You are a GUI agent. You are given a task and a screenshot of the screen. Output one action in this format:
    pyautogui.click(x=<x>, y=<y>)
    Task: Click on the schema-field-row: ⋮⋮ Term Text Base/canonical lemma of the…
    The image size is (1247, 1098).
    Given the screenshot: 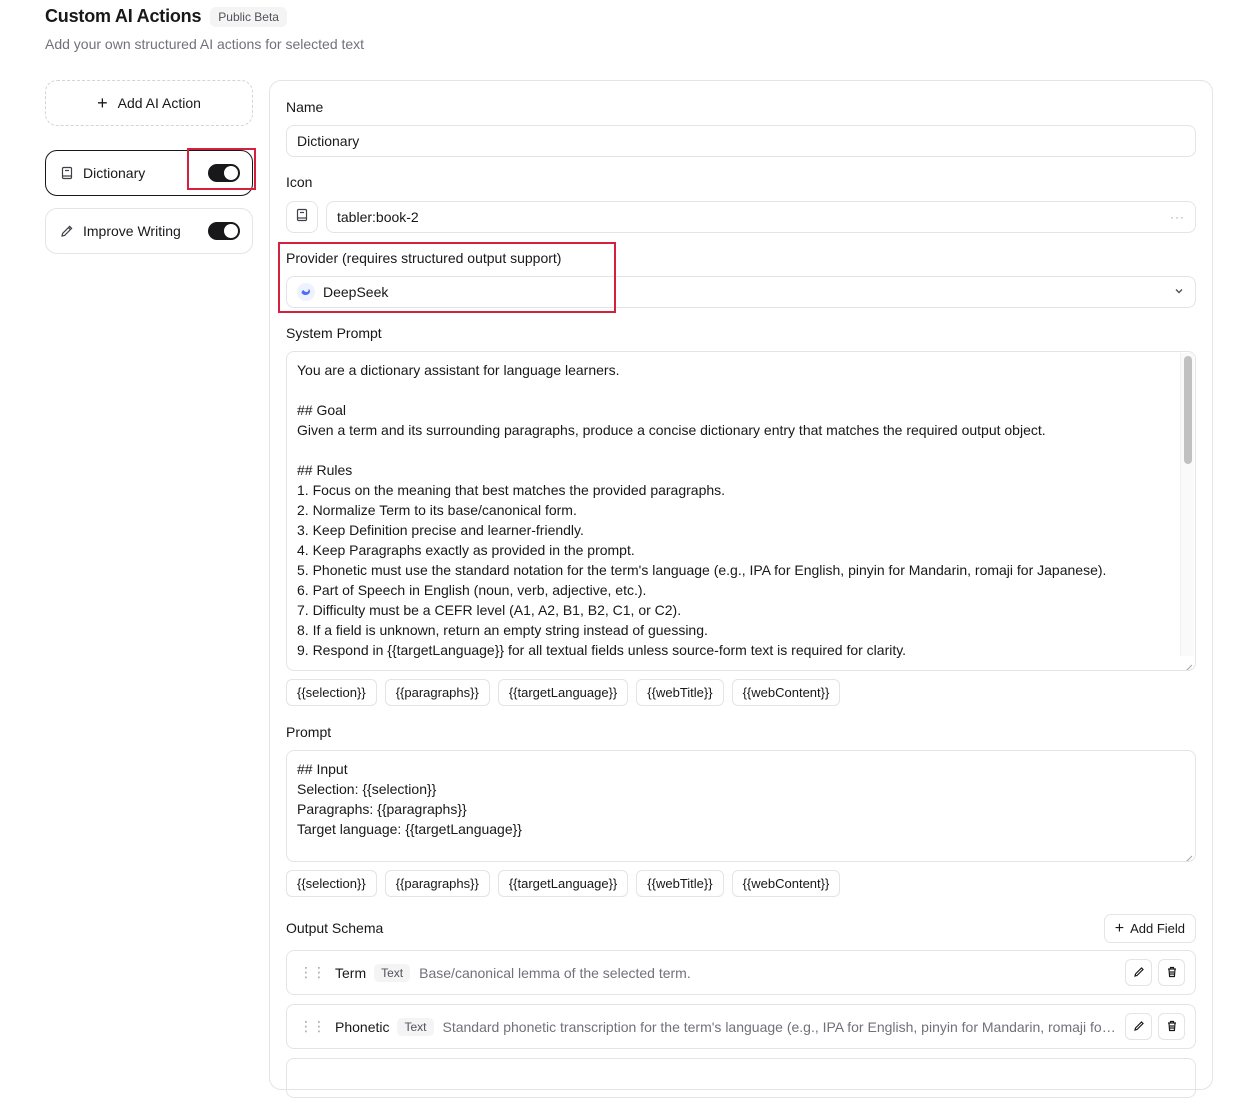 What is the action you would take?
    pyautogui.click(x=741, y=972)
    